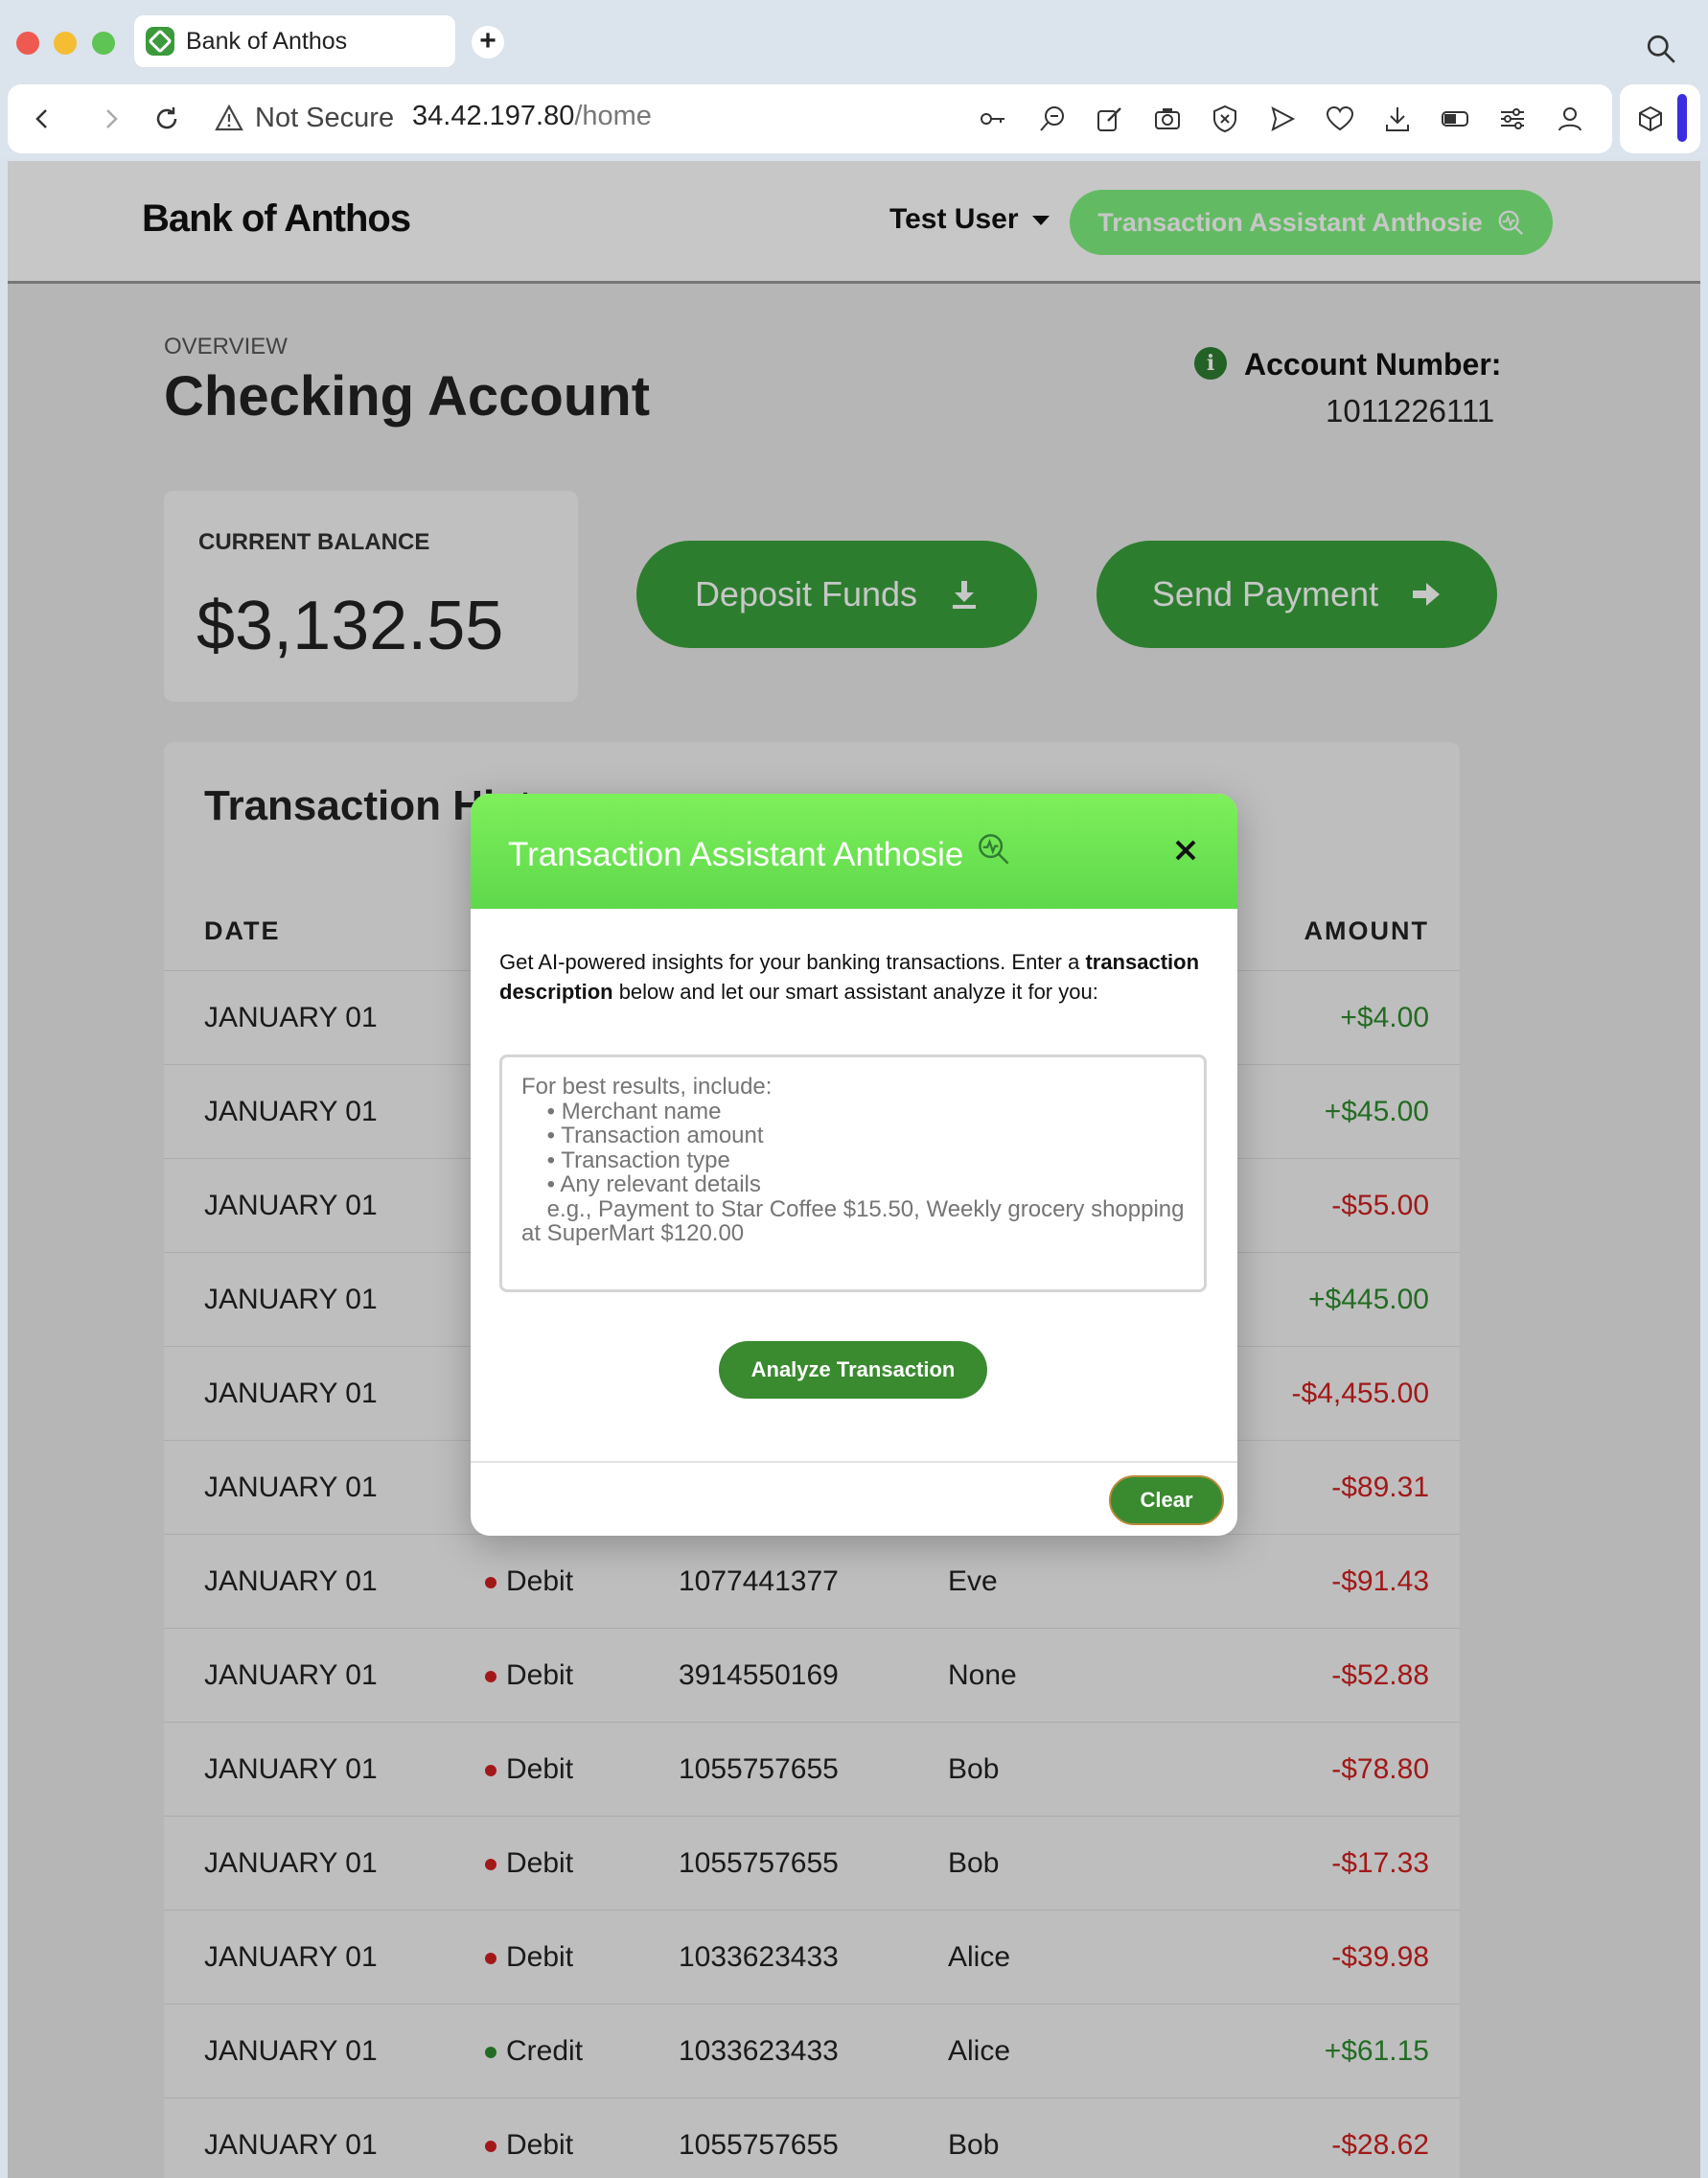  What do you see at coordinates (1661, 49) in the screenshot?
I see `search-icon` at bounding box center [1661, 49].